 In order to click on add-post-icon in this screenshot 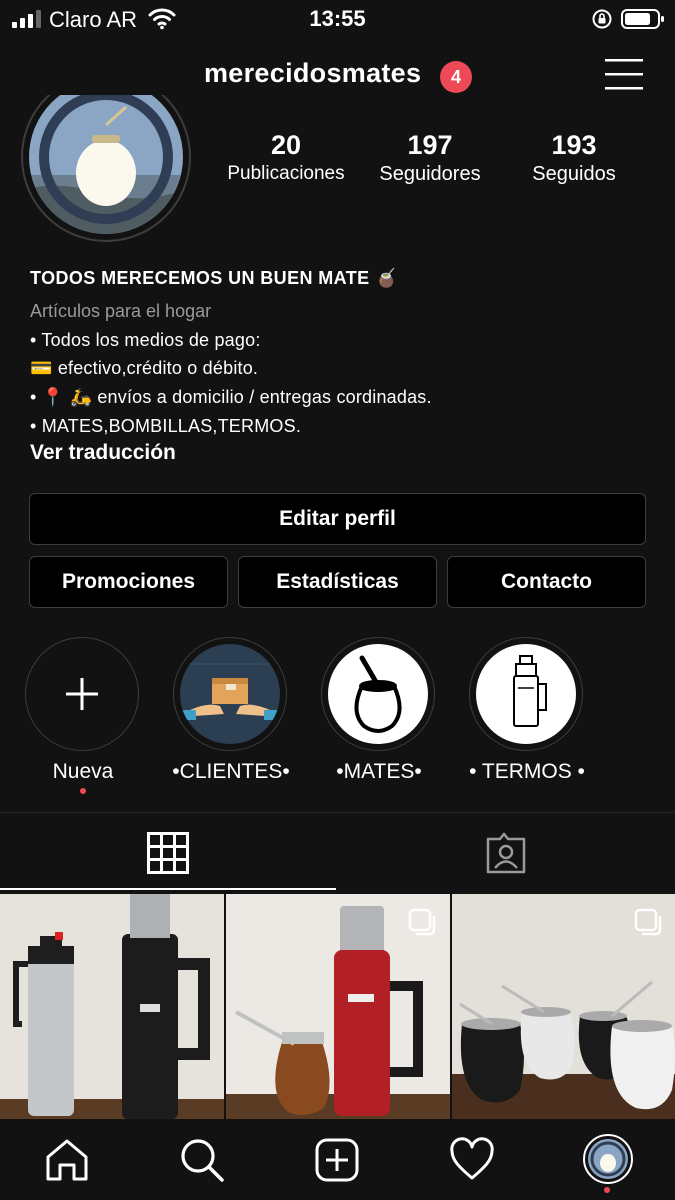, I will do `click(337, 1160)`.